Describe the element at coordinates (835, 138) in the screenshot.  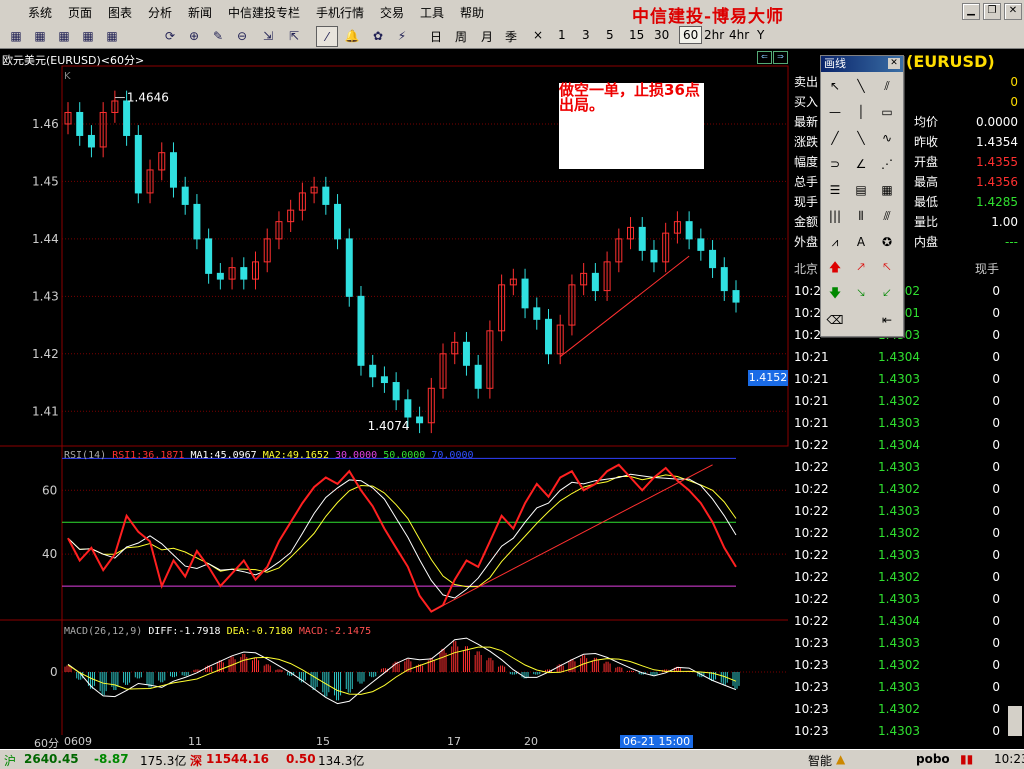
I see `ray-icon: ╱` at that location.